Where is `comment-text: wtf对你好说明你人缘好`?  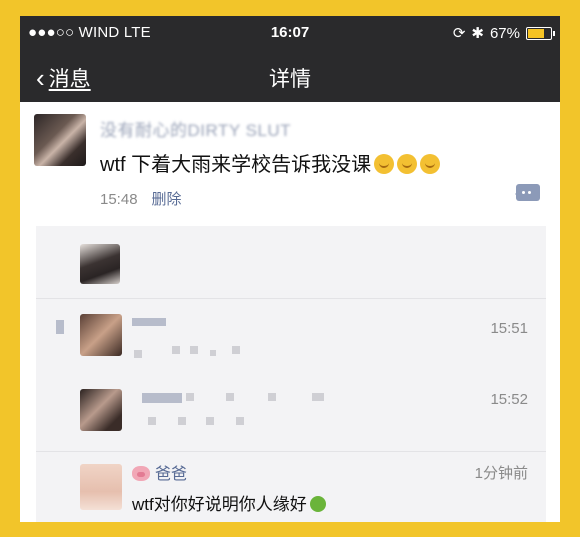
comment-text: wtf对你好说明你人缘好 is located at coordinates (229, 502).